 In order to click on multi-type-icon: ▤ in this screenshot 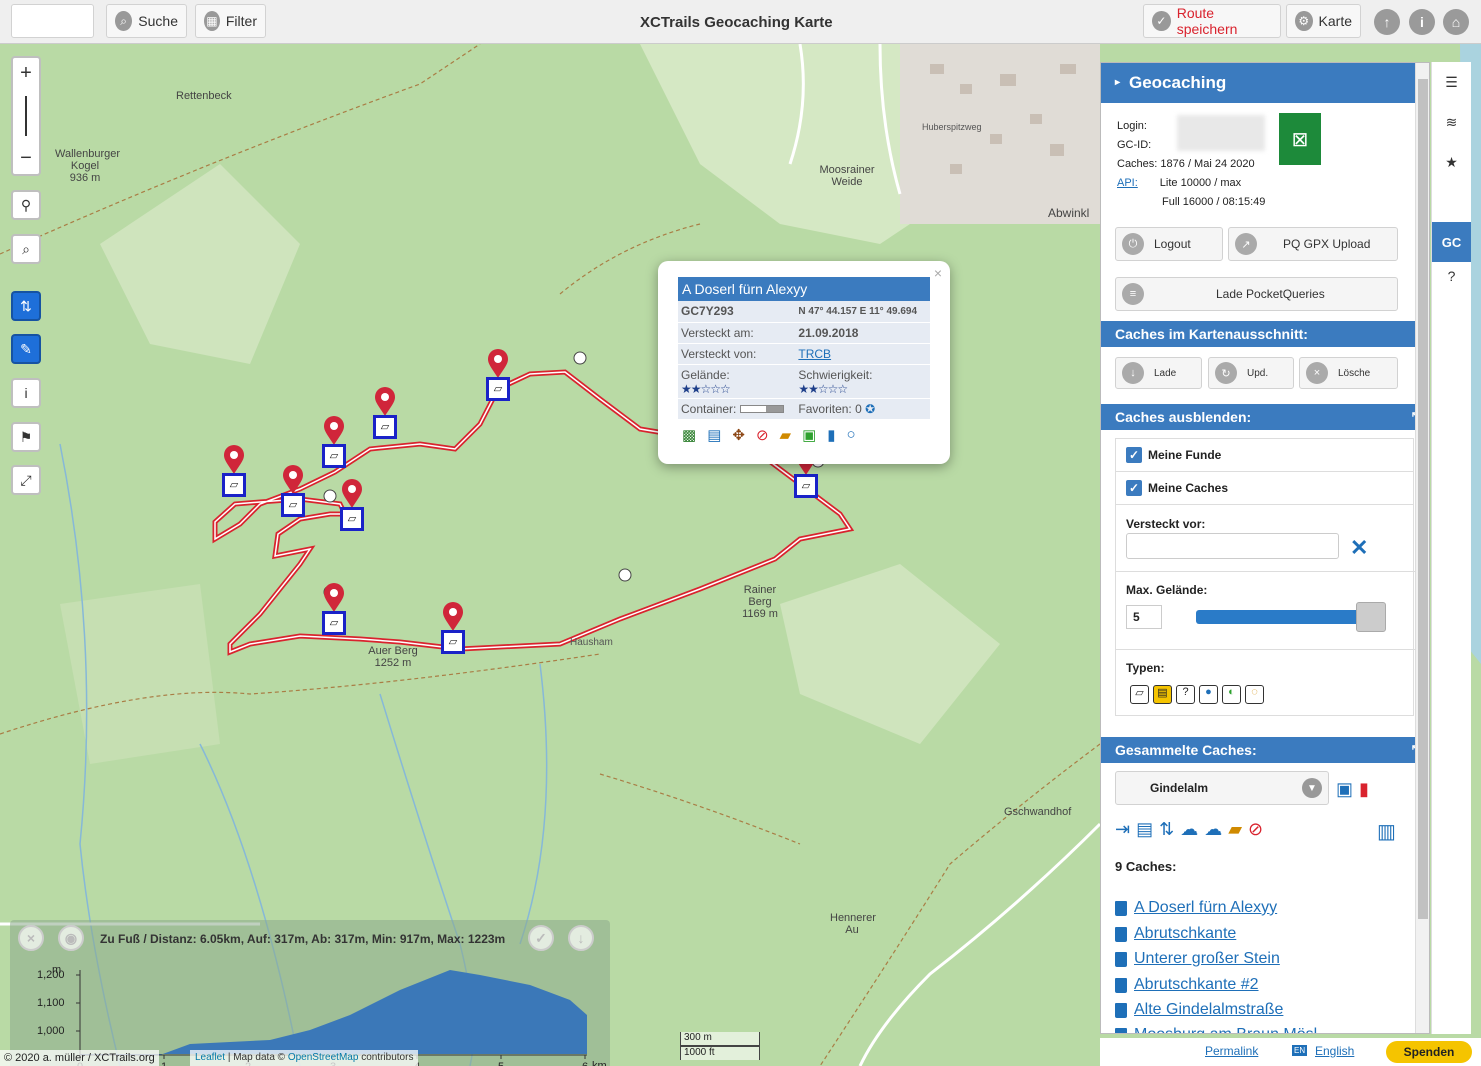, I will do `click(1162, 694)`.